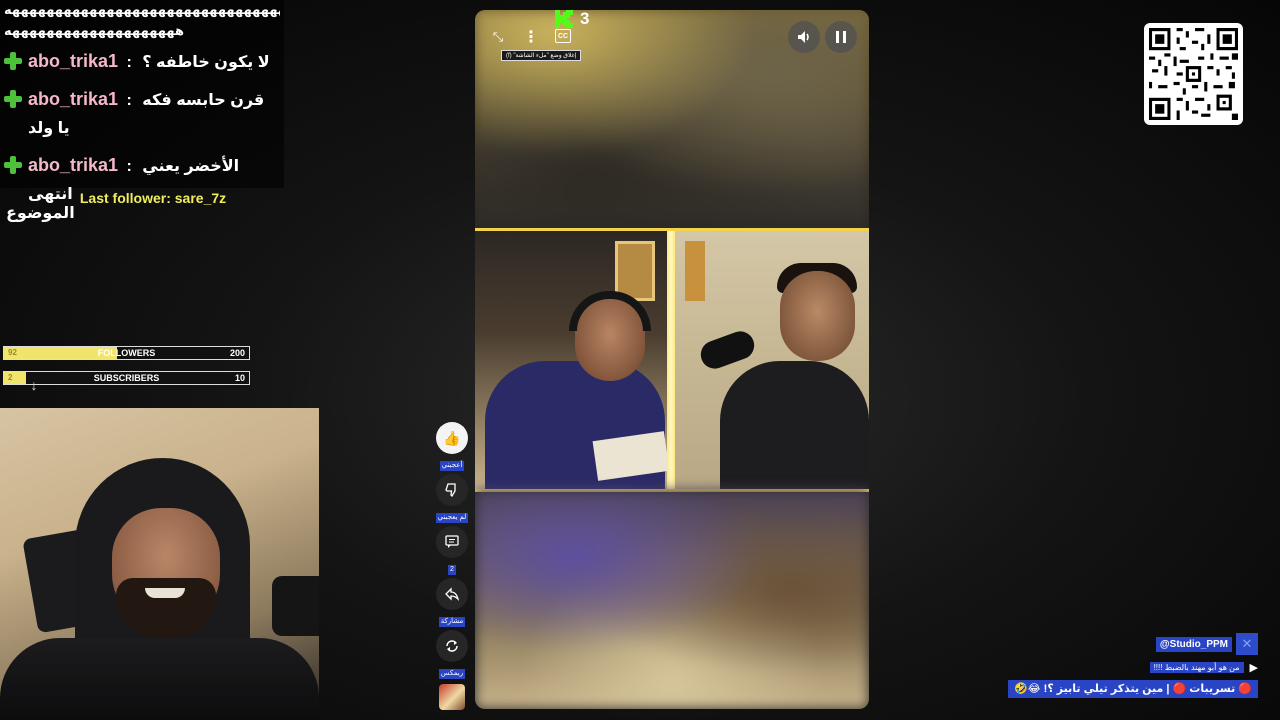 This screenshot has height=720, width=1280. Describe the element at coordinates (142, 10) in the screenshot. I see `chat-message-spam: ههههههههههههههههههههههههههههههههههه` at that location.